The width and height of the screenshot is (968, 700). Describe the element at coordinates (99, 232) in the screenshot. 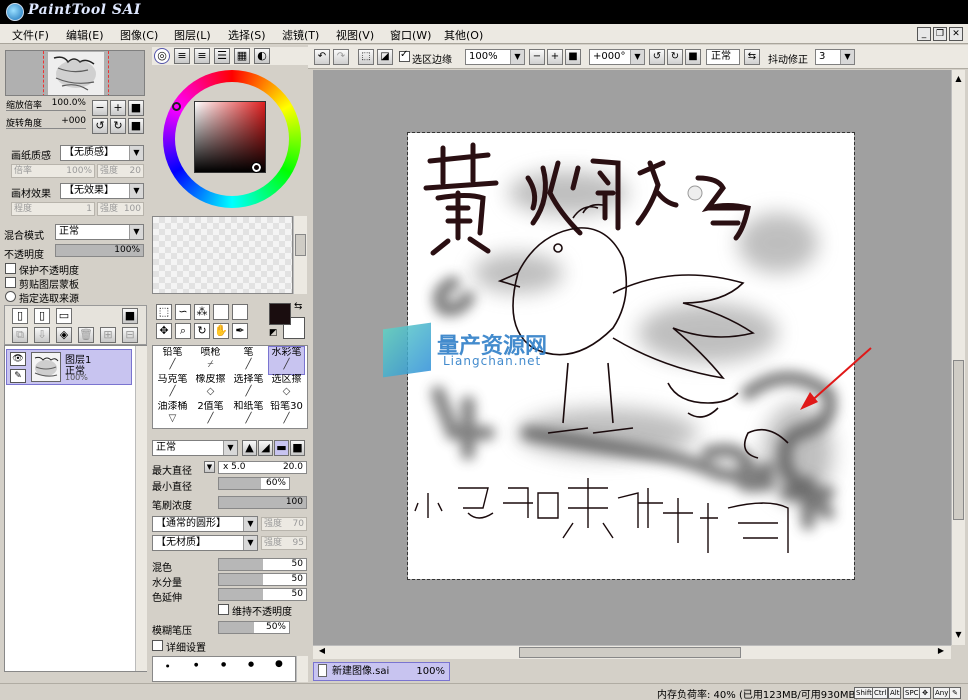

I see `blend-mode-select: 正常 ▼` at that location.